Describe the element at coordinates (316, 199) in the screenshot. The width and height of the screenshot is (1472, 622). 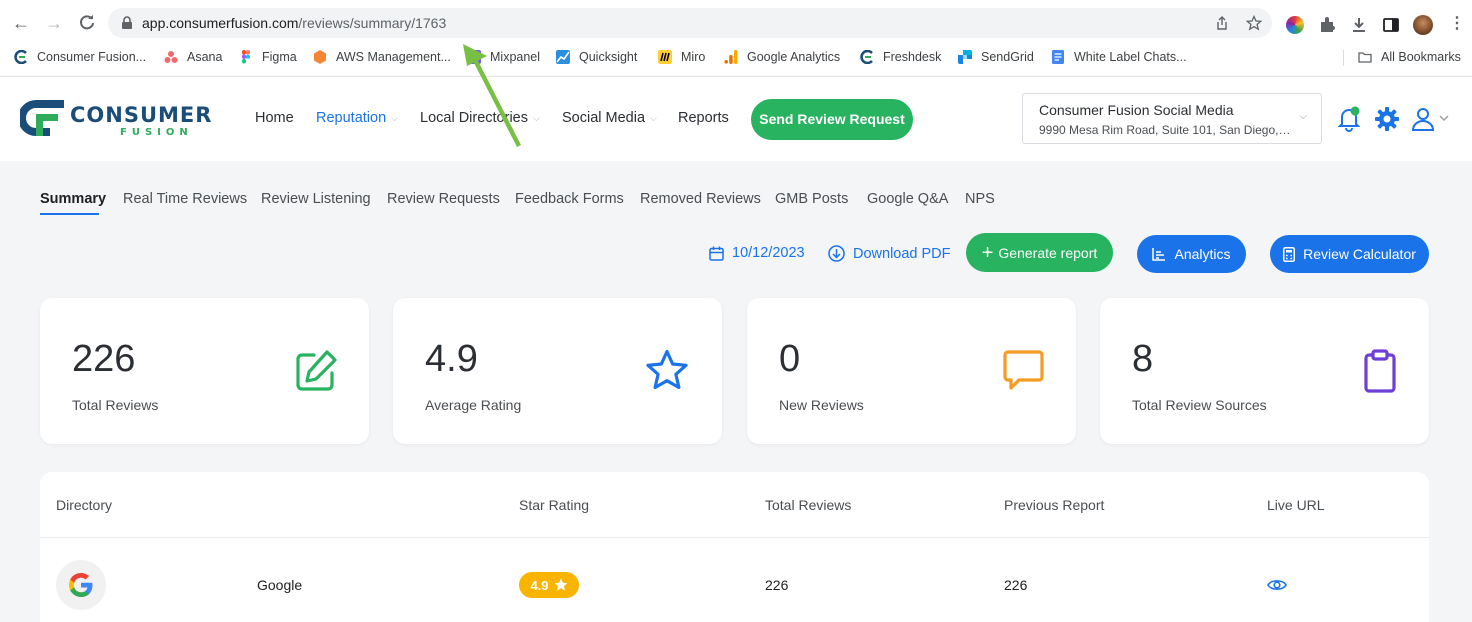
I see `tab-review-listening: Review Listening` at that location.